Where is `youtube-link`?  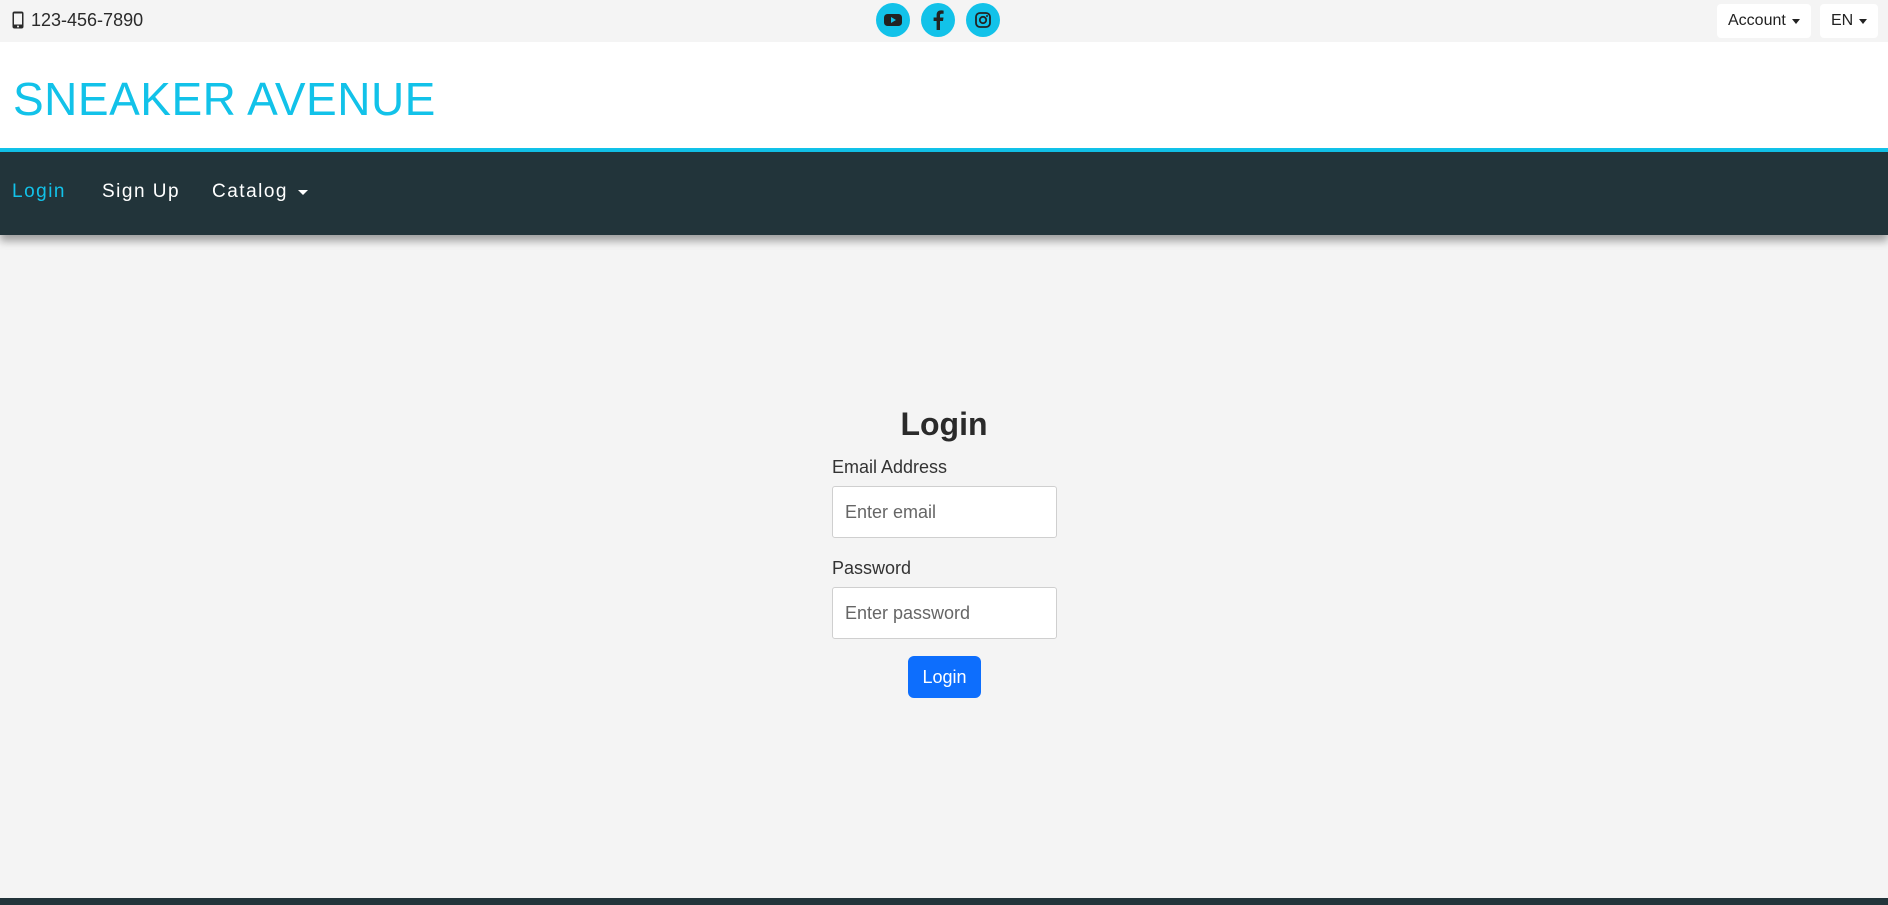 youtube-link is located at coordinates (893, 20).